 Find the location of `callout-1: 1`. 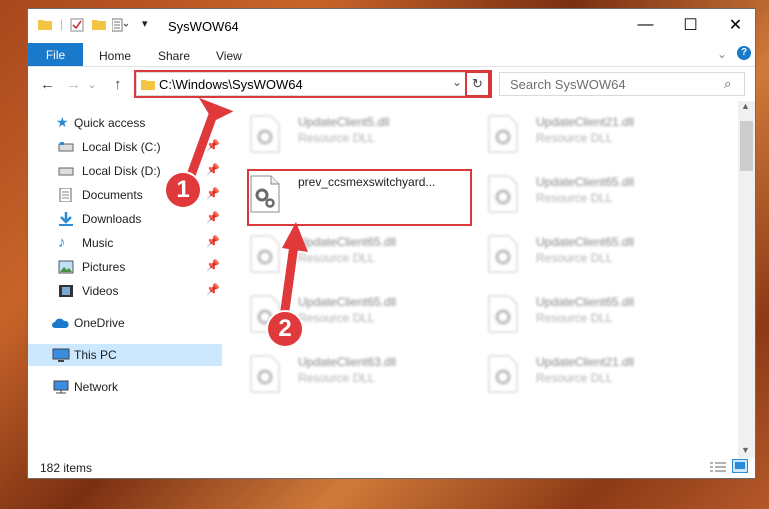

callout-1: 1 is located at coordinates (183, 190).